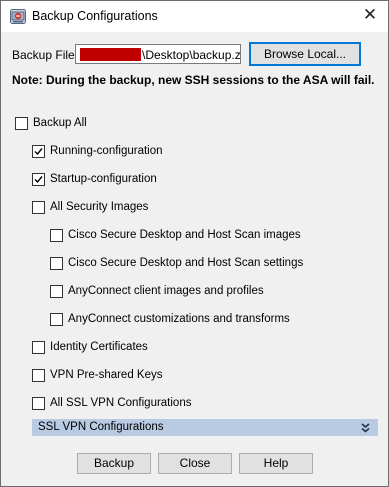 Image resolution: width=389 pixels, height=487 pixels. What do you see at coordinates (18, 16) in the screenshot?
I see `asdm-app-icon` at bounding box center [18, 16].